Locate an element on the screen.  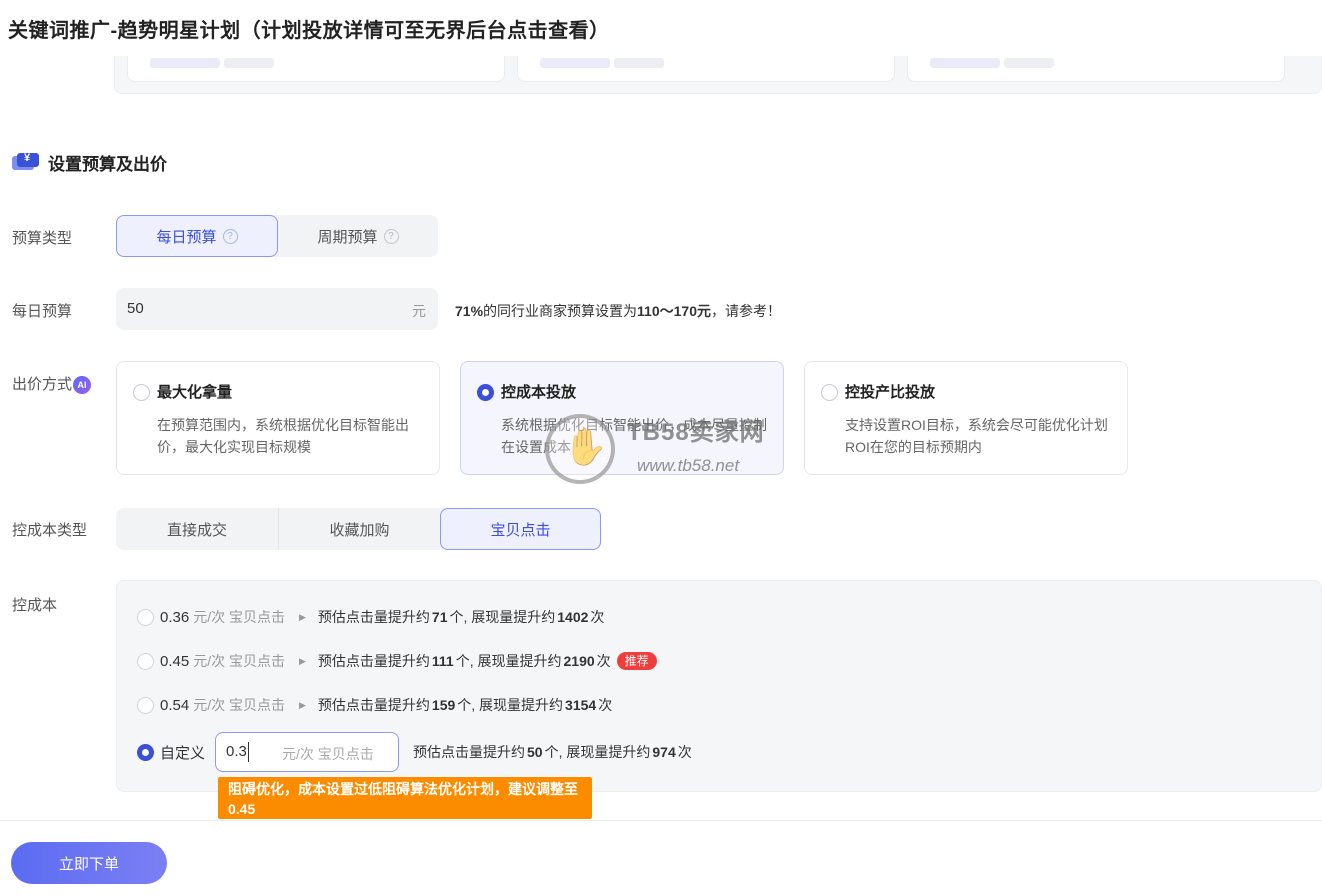
top-cards-container is located at coordinates (718, 75).